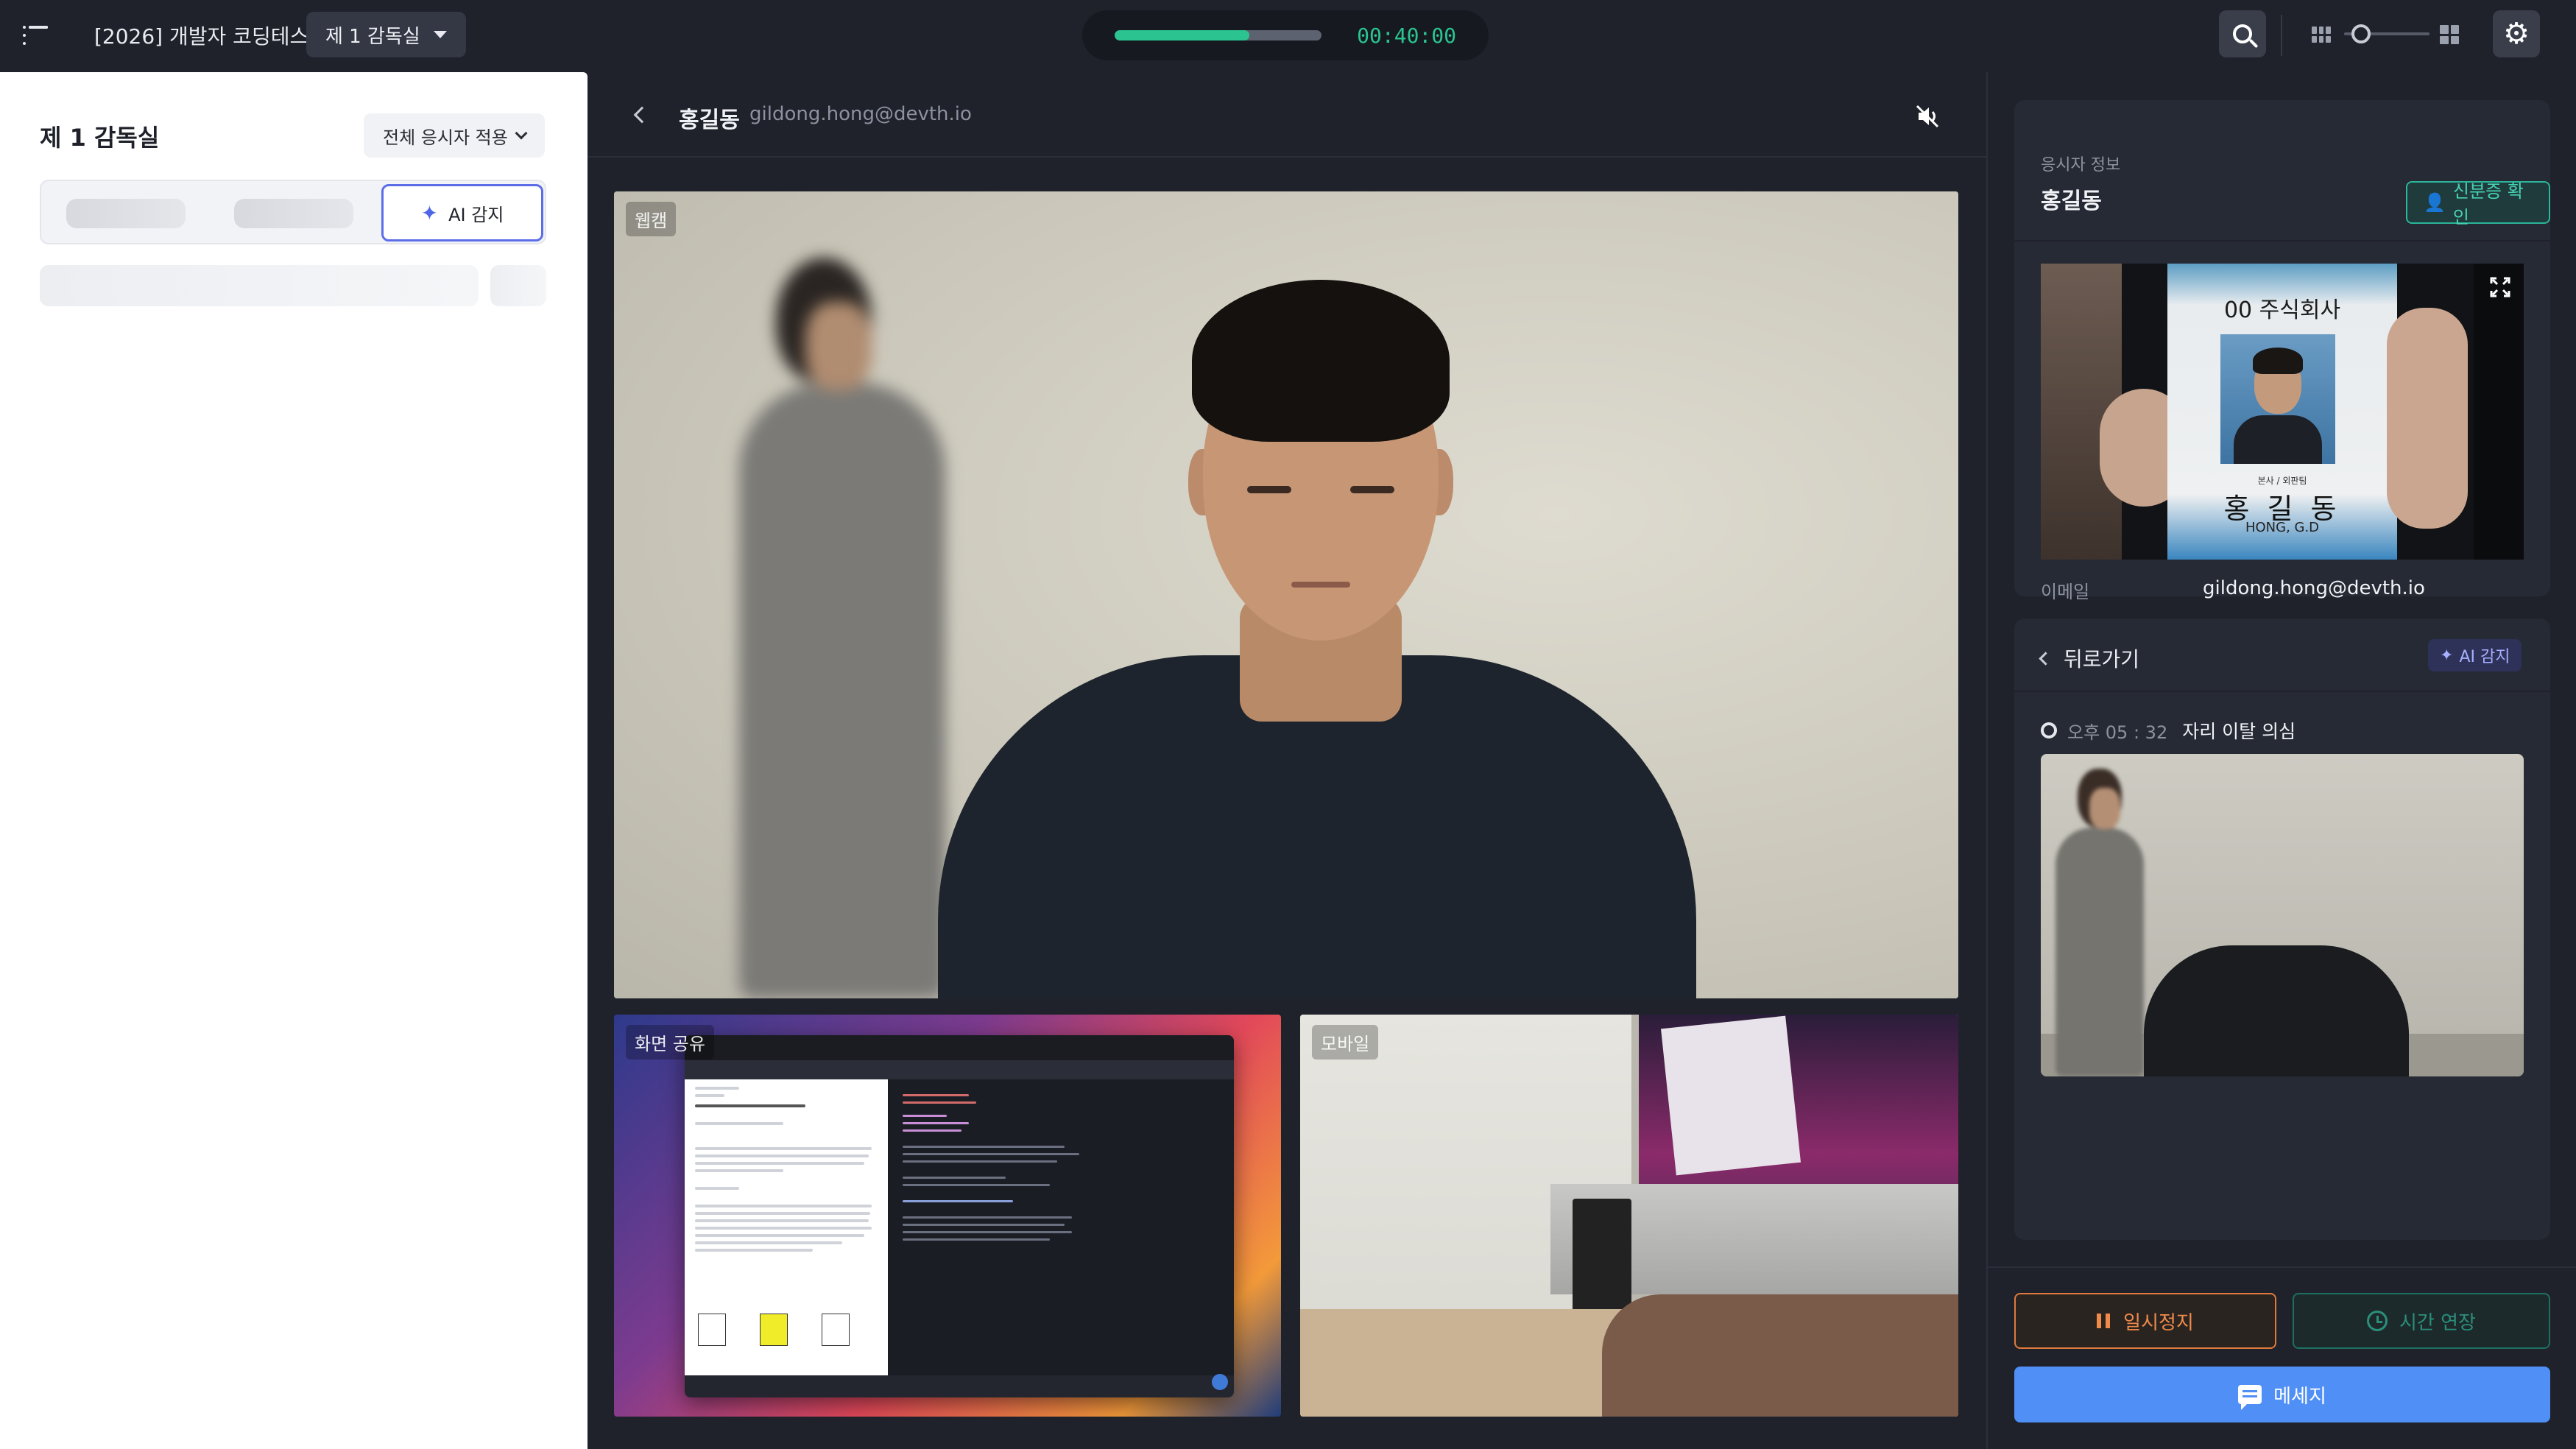  What do you see at coordinates (2321, 35) in the screenshot?
I see `grid-small-icon` at bounding box center [2321, 35].